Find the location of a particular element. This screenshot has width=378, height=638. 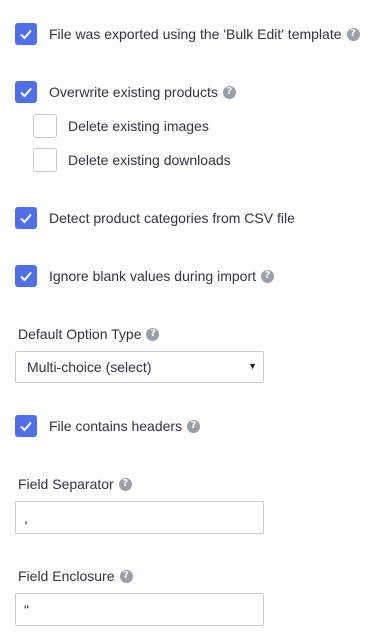

option-headers: File contains headers ? is located at coordinates (108, 426).